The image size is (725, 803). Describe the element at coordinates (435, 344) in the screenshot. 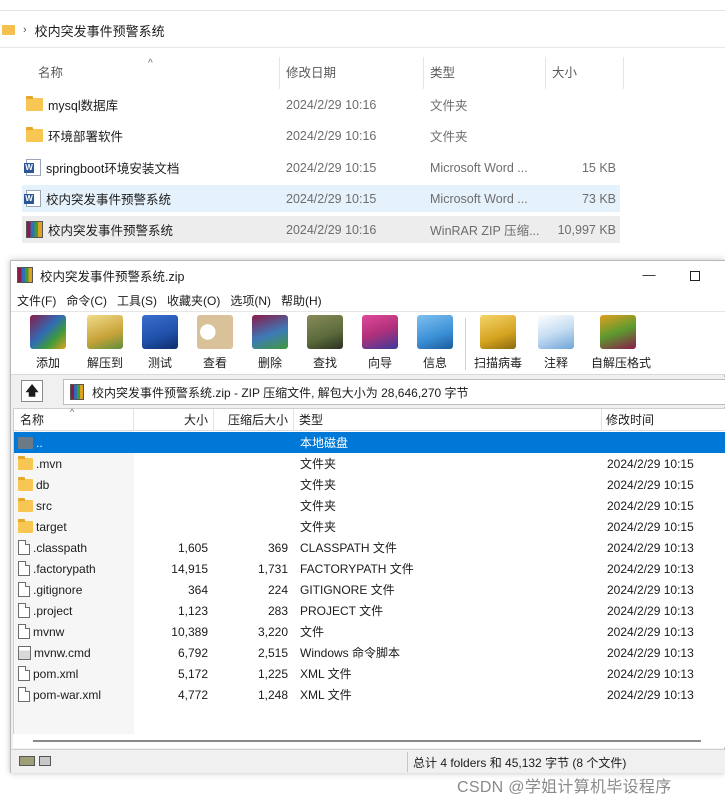

I see `info-button: 信息` at that location.